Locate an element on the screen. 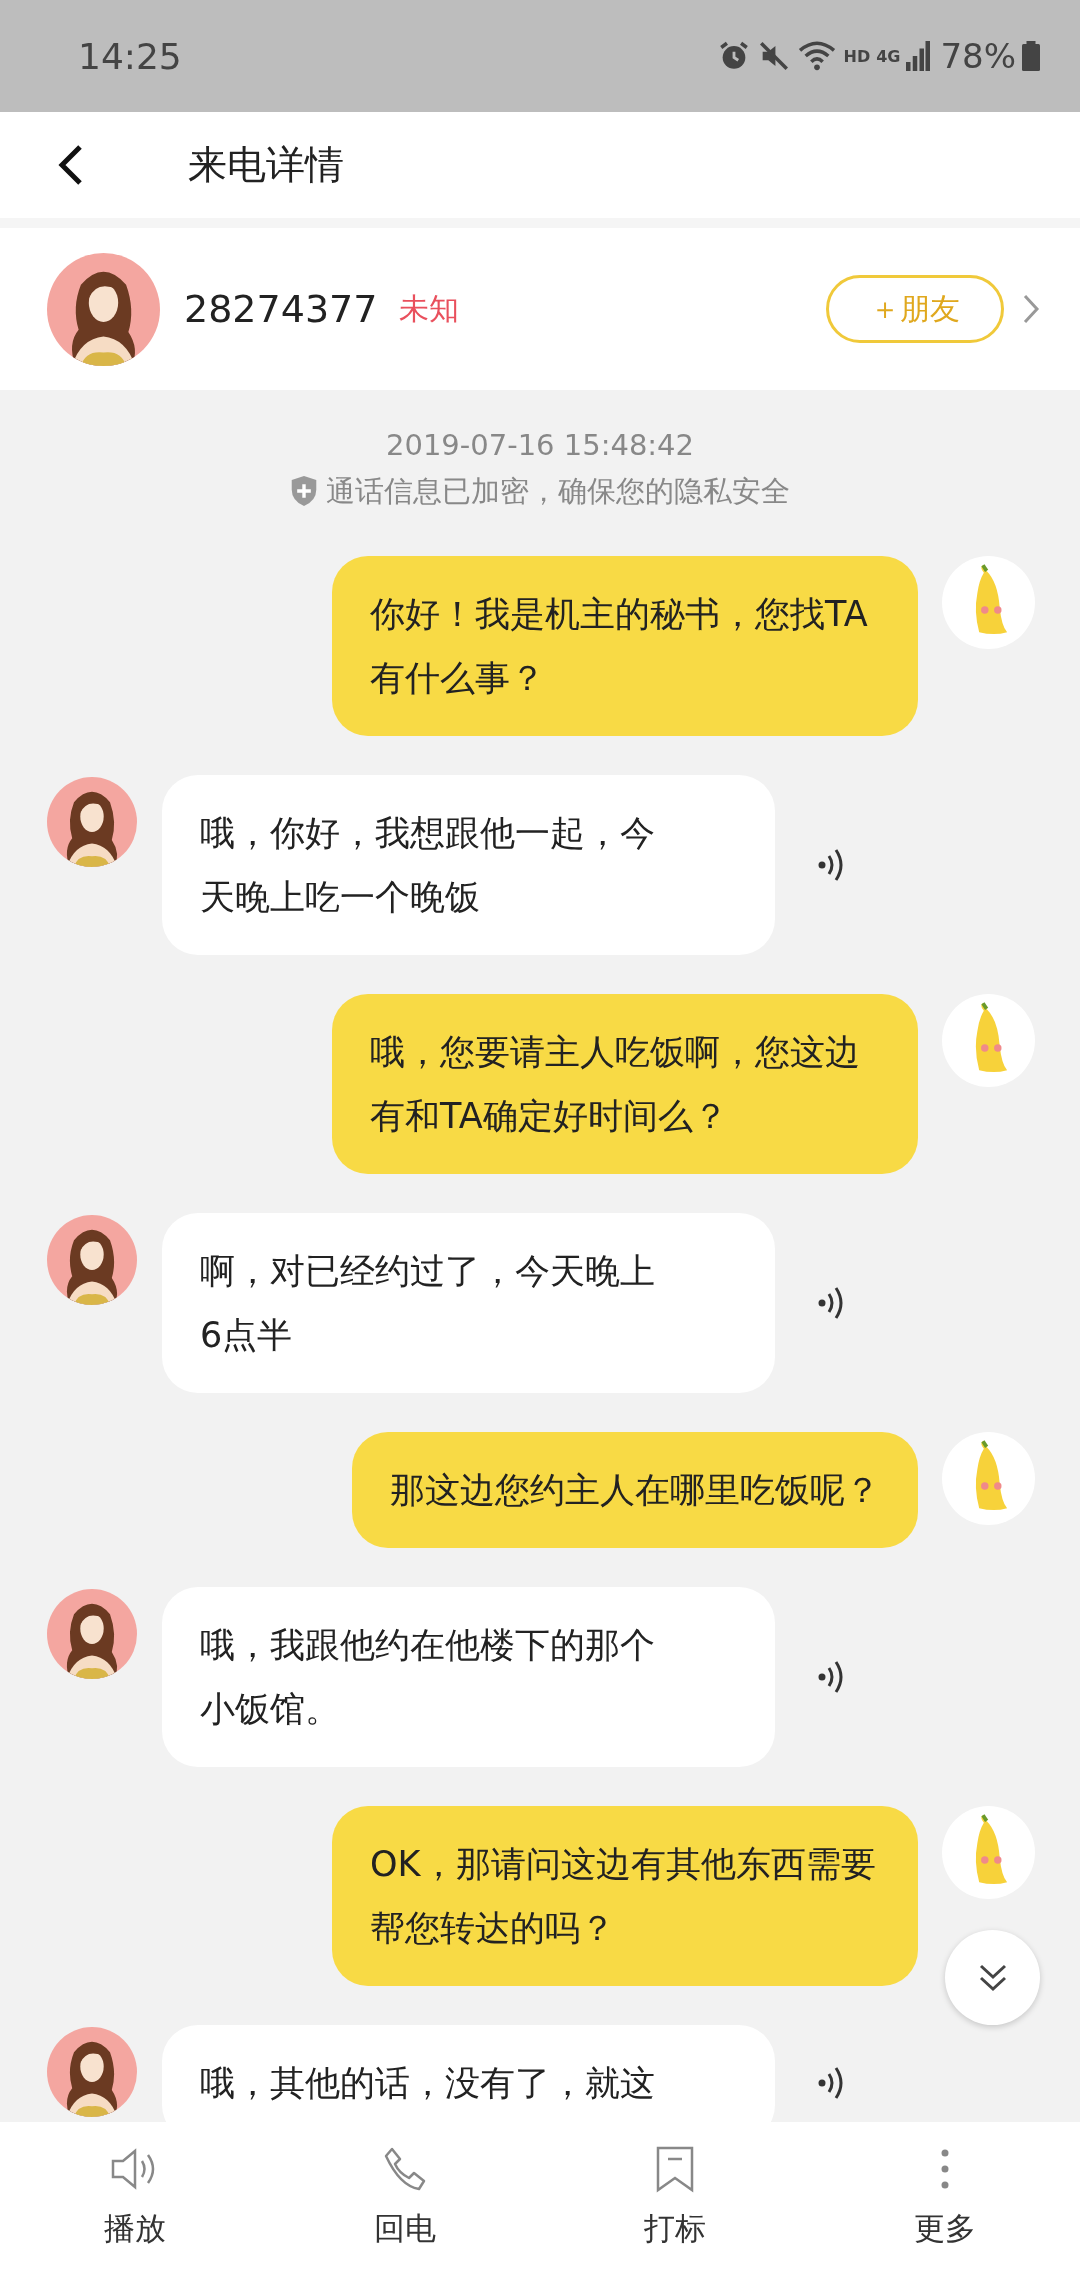  toolbar-button: 打标 is located at coordinates (675, 2197).